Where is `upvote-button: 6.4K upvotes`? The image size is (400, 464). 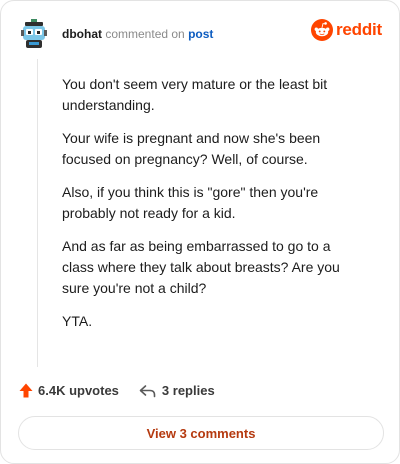
upvote-button: 6.4K upvotes is located at coordinates (69, 390).